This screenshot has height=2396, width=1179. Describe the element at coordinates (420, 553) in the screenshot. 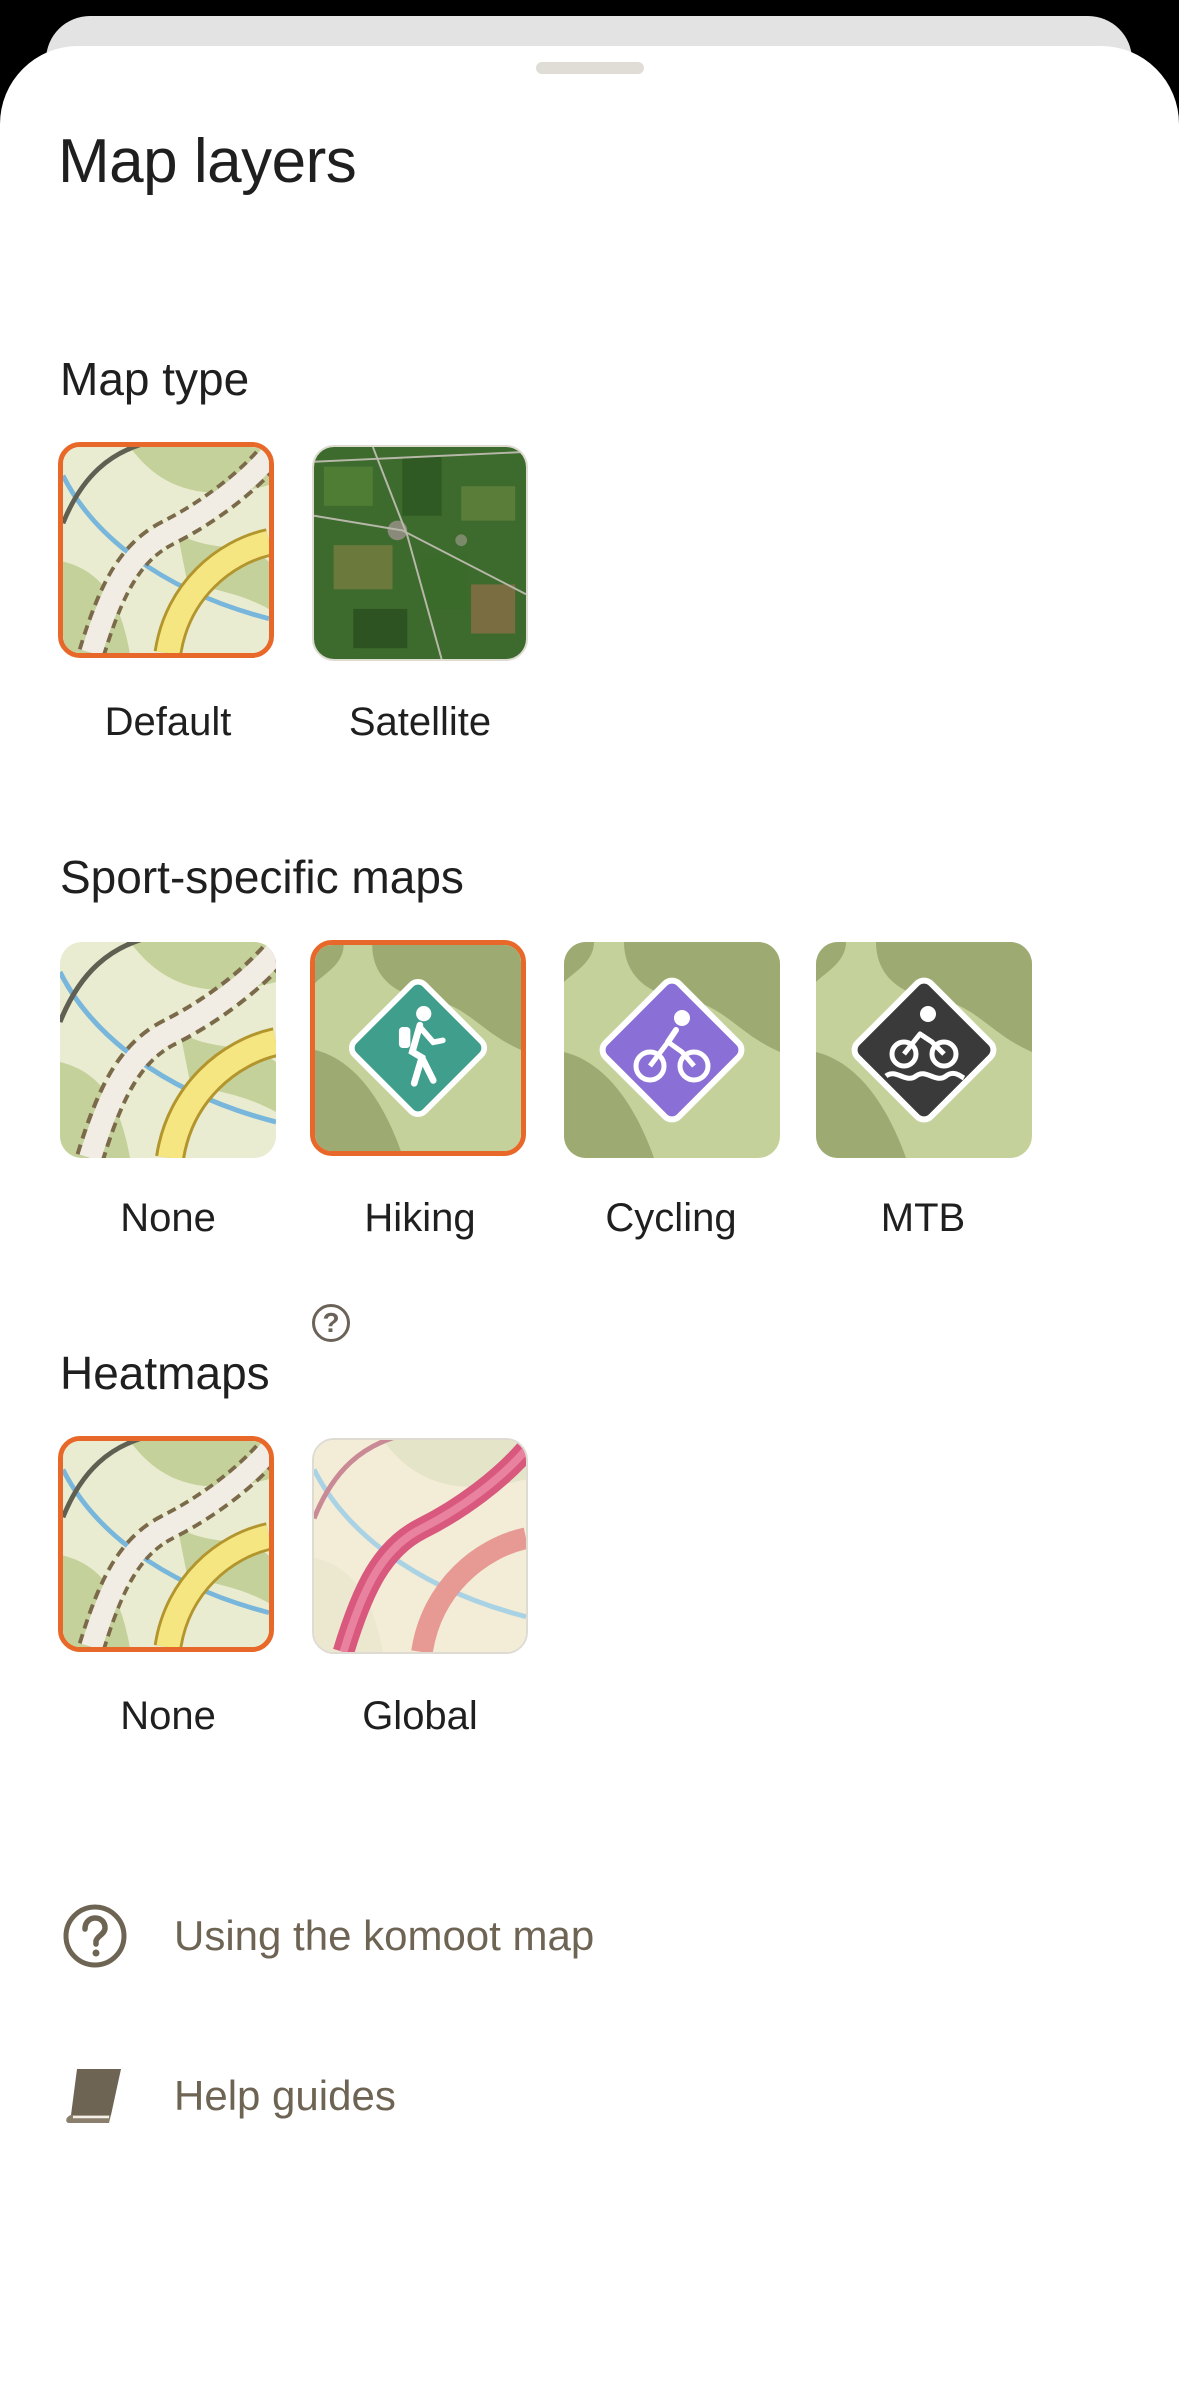

I see `map-type-satellite-option` at that location.